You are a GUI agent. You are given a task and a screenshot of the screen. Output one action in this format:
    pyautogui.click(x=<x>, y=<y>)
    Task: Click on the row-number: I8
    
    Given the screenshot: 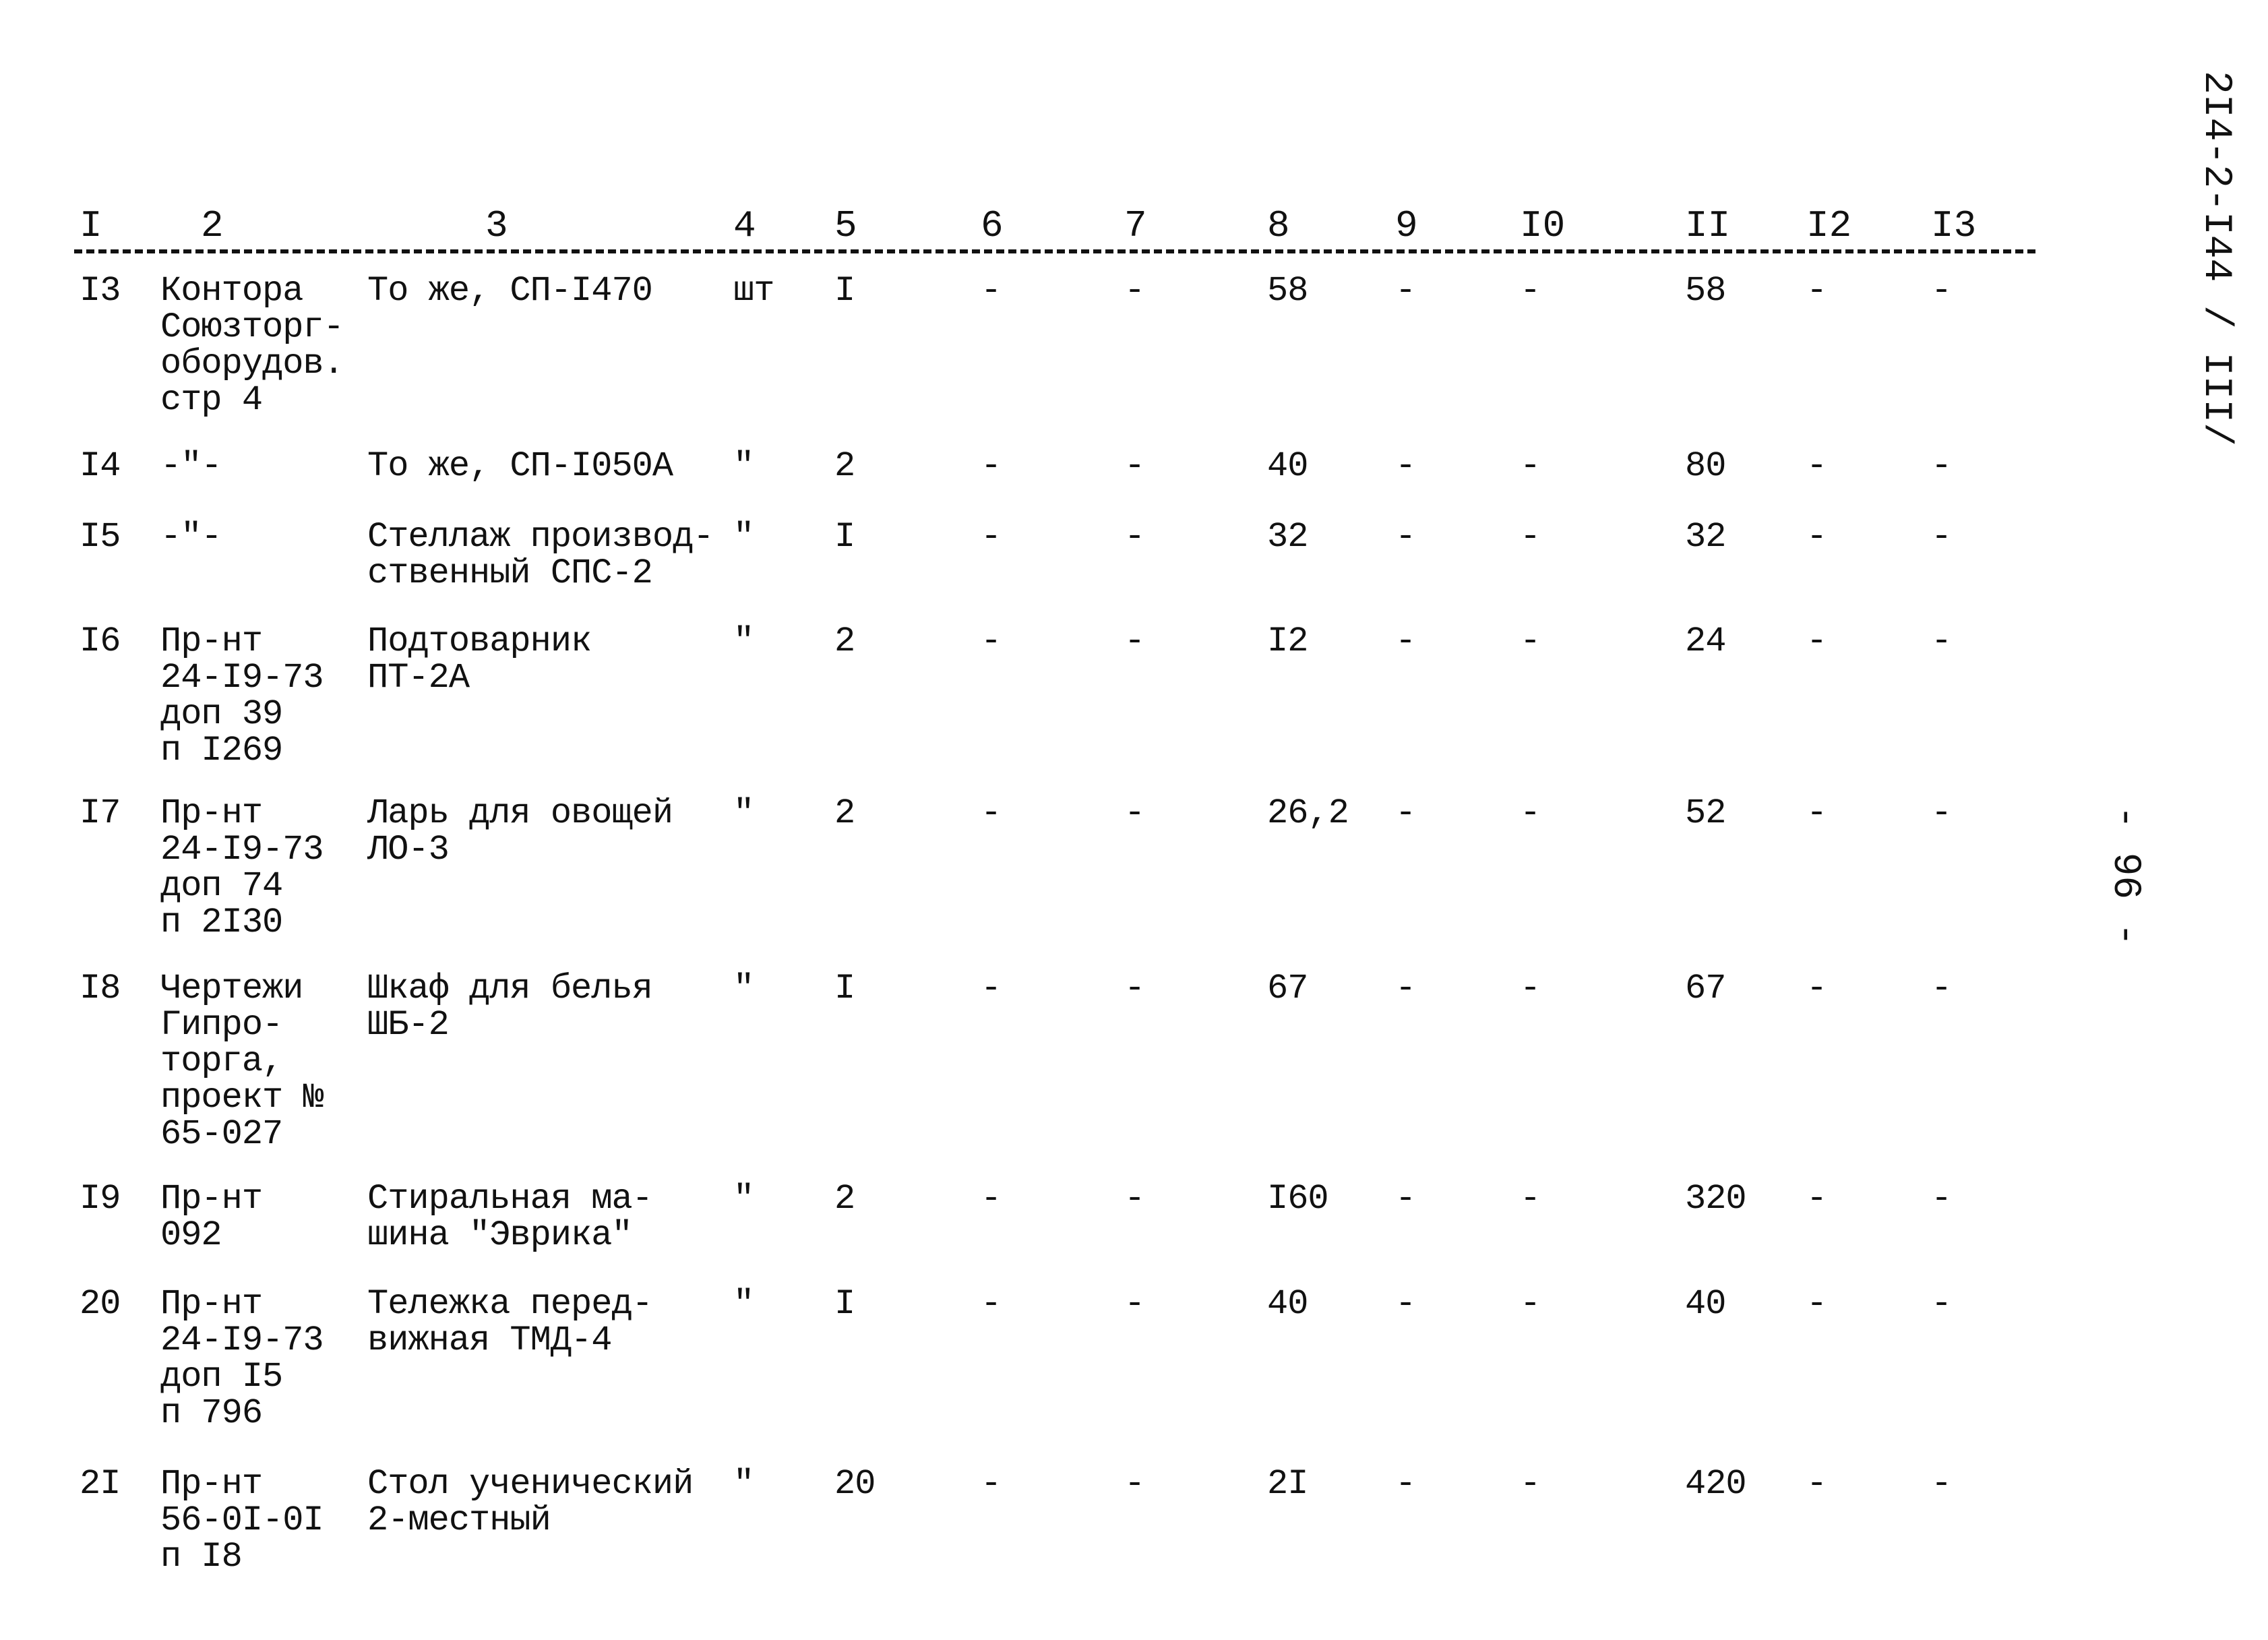 What is the action you would take?
    pyautogui.click(x=100, y=988)
    